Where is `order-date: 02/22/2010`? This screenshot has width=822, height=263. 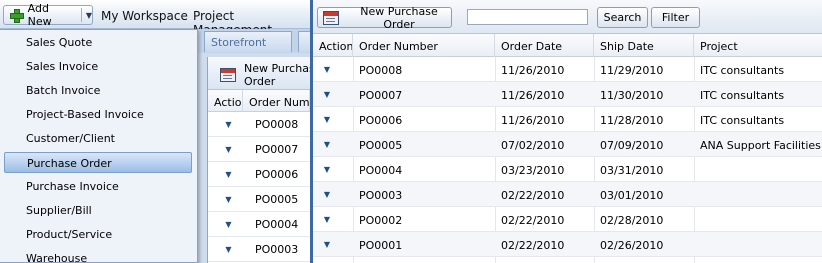
order-date: 02/22/2010 is located at coordinates (533, 245).